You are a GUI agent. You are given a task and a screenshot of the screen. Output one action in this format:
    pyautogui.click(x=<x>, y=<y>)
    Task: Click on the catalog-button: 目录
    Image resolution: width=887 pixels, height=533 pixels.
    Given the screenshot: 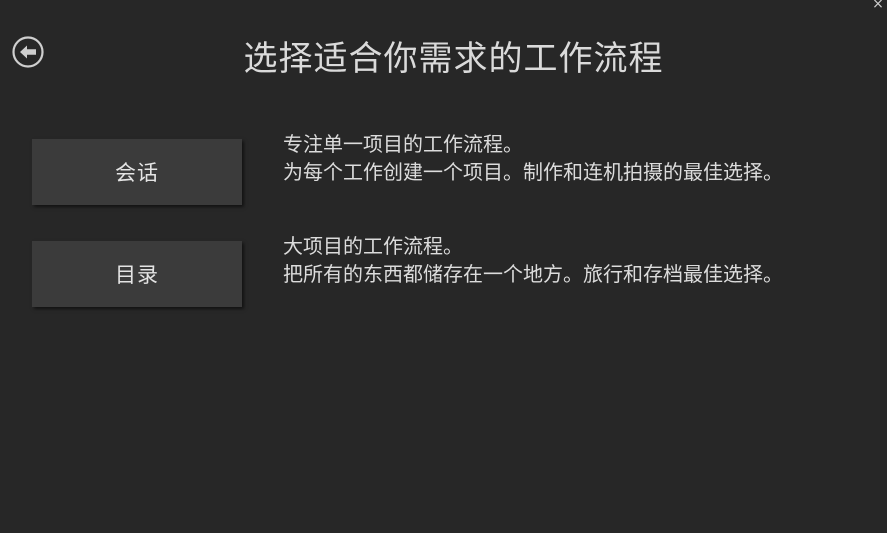 What is the action you would take?
    pyautogui.click(x=137, y=274)
    